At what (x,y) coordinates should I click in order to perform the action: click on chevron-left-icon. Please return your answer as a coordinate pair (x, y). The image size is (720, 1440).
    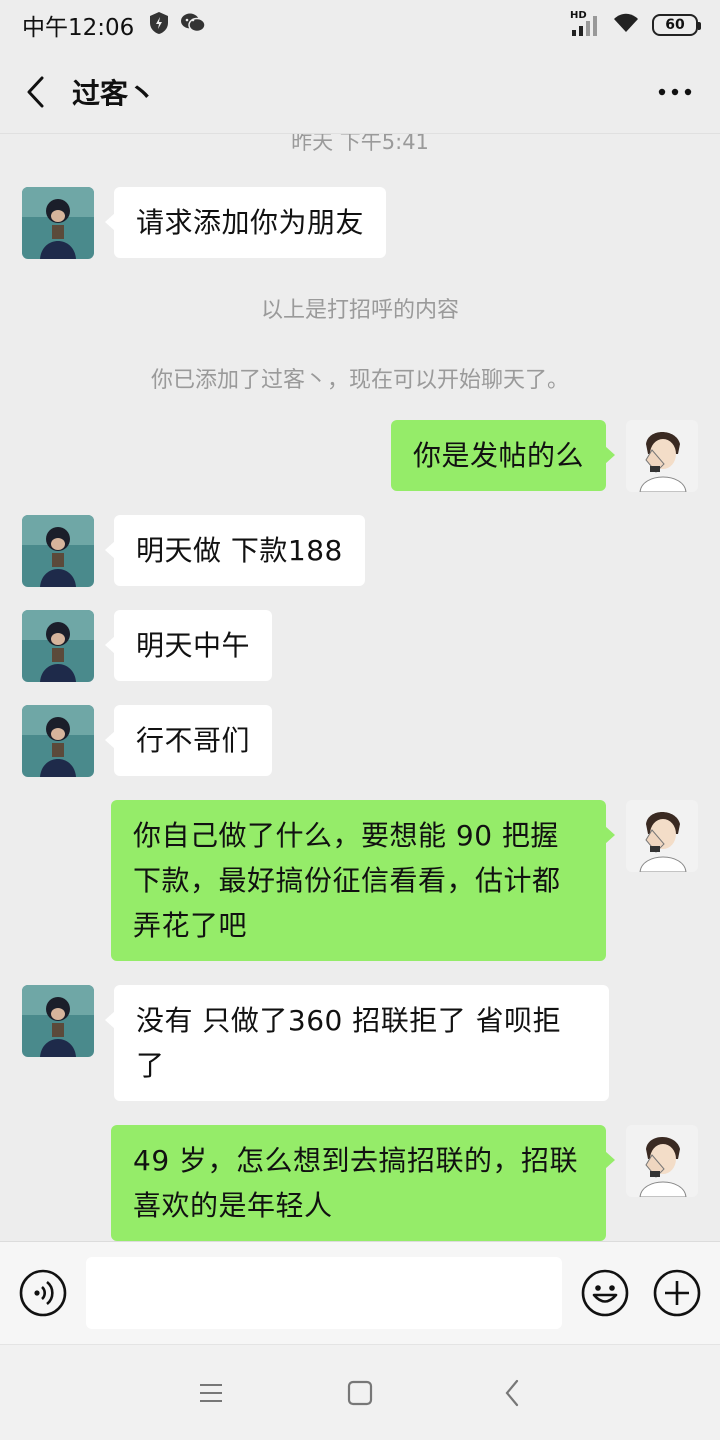
    Looking at the image, I should click on (35, 91).